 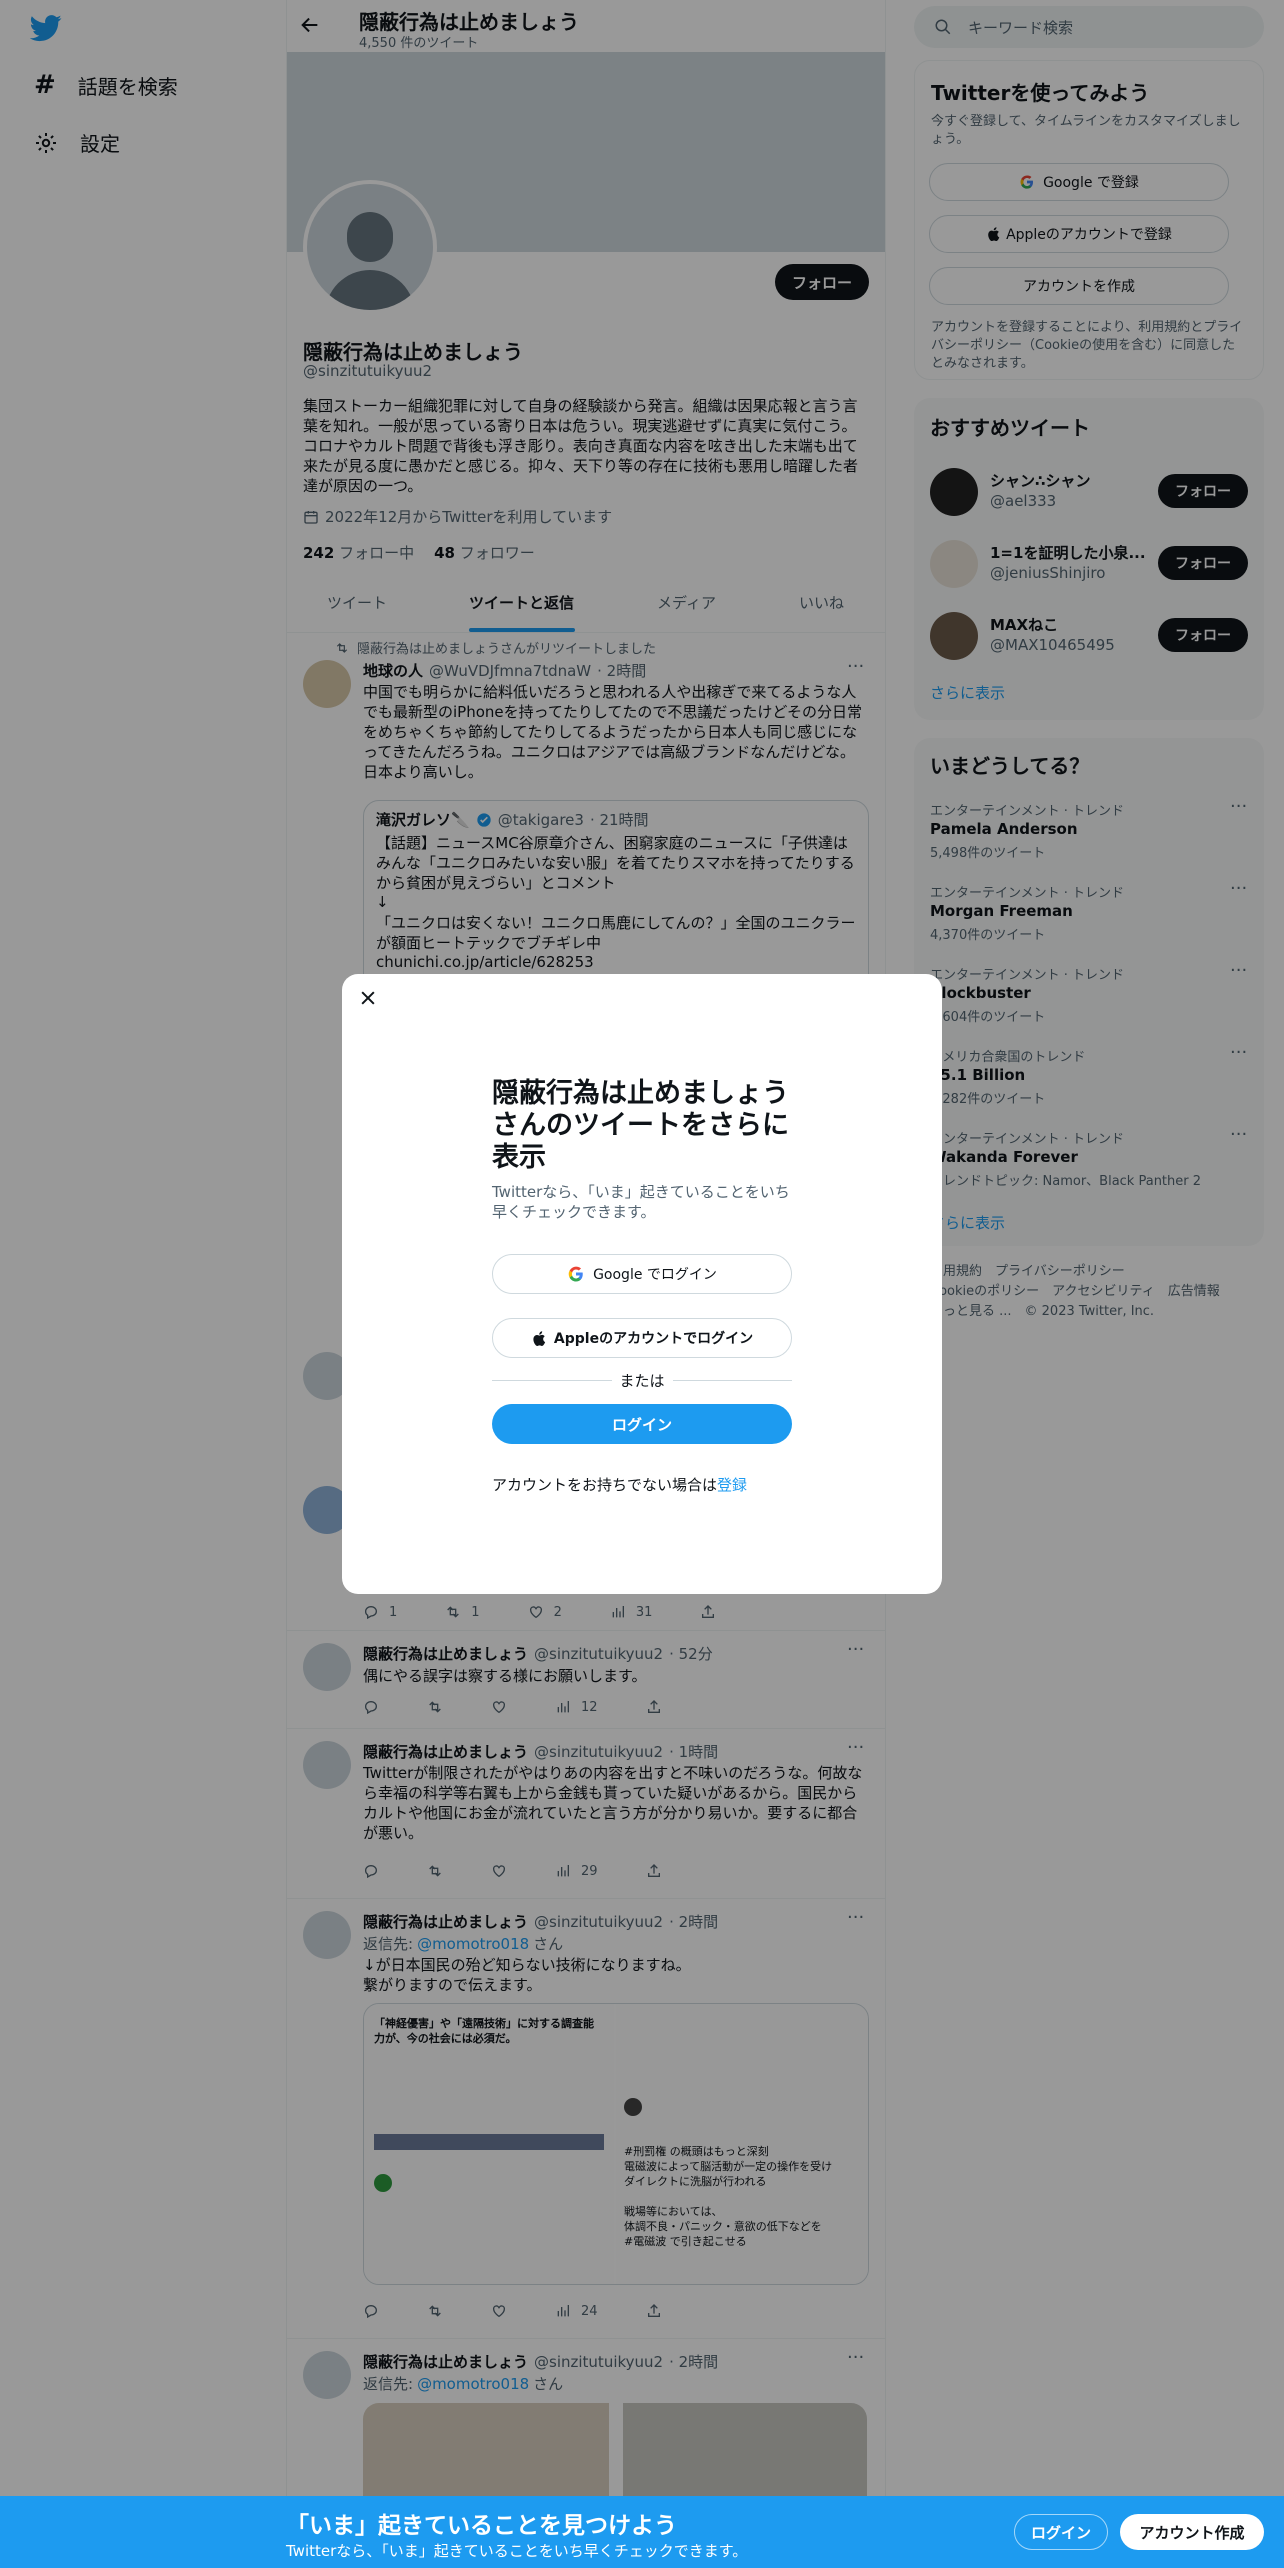 I want to click on bottom-bar-title: 「いま」起きていることを見つけよう, so click(x=481, y=2526).